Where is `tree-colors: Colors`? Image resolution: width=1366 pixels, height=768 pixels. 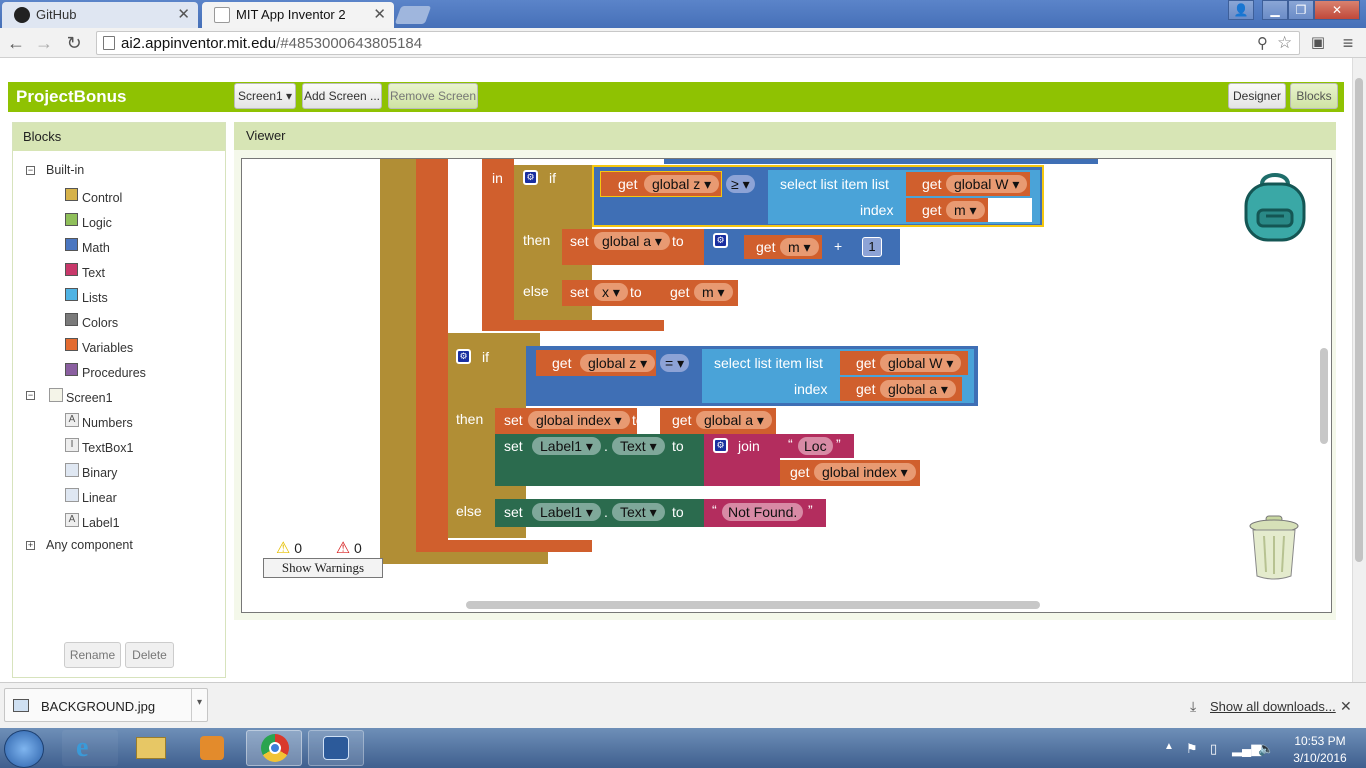
tree-colors: Colors is located at coordinates (100, 323).